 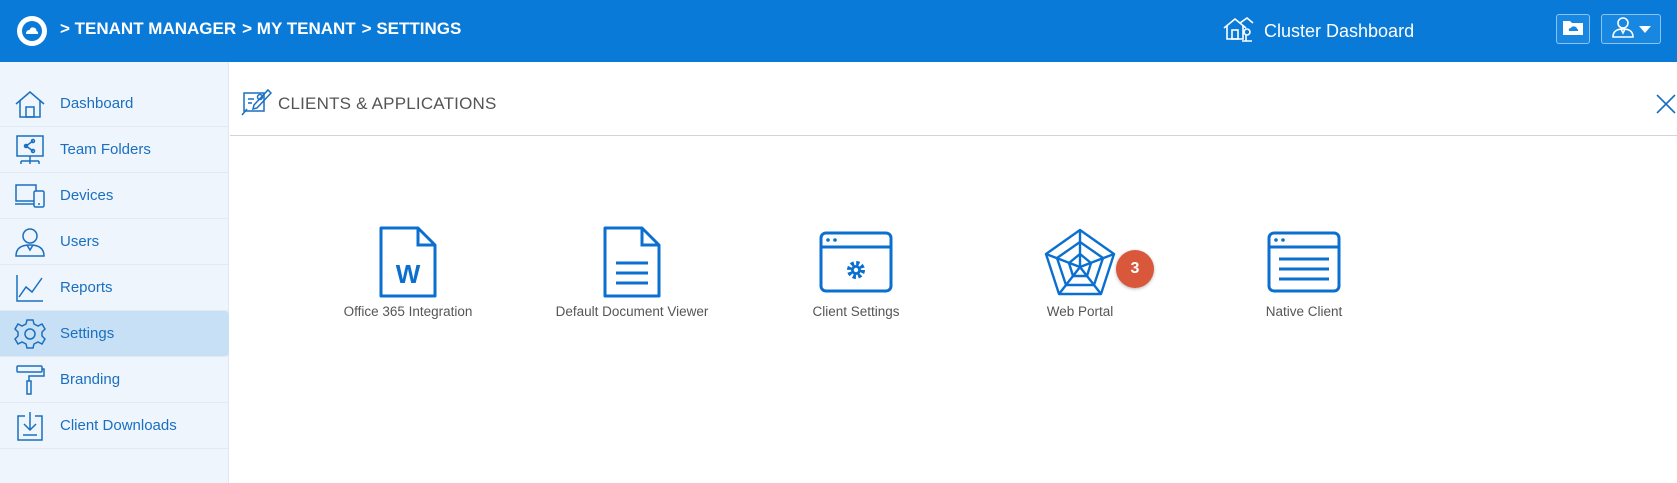 What do you see at coordinates (30, 104) in the screenshot?
I see `home-icon` at bounding box center [30, 104].